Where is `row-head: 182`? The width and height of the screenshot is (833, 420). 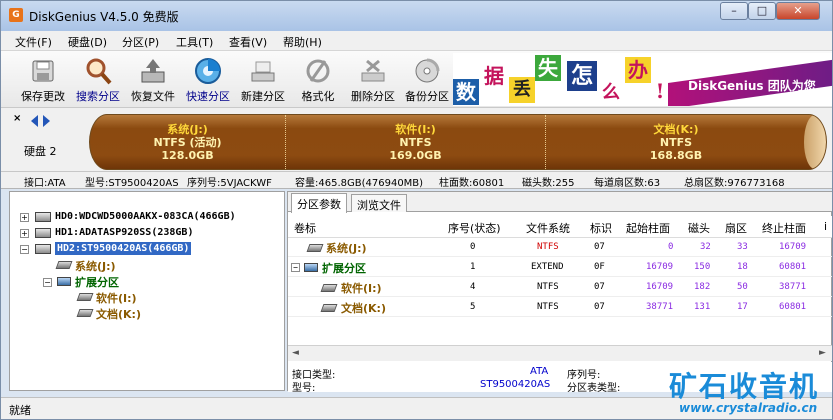 row-head: 182 is located at coordinates (702, 287).